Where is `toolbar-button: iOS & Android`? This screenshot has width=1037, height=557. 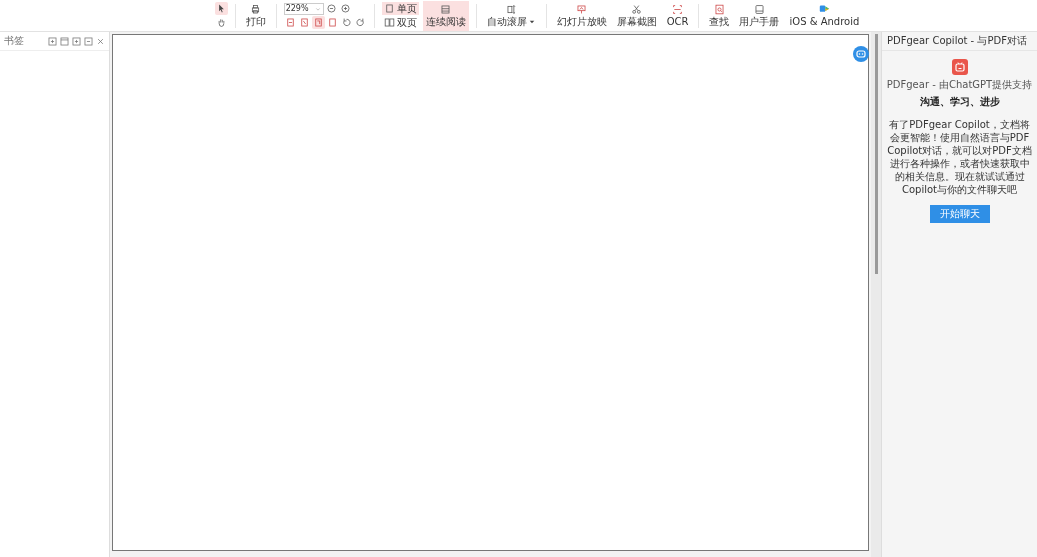
toolbar-button: iOS & Android is located at coordinates (824, 15).